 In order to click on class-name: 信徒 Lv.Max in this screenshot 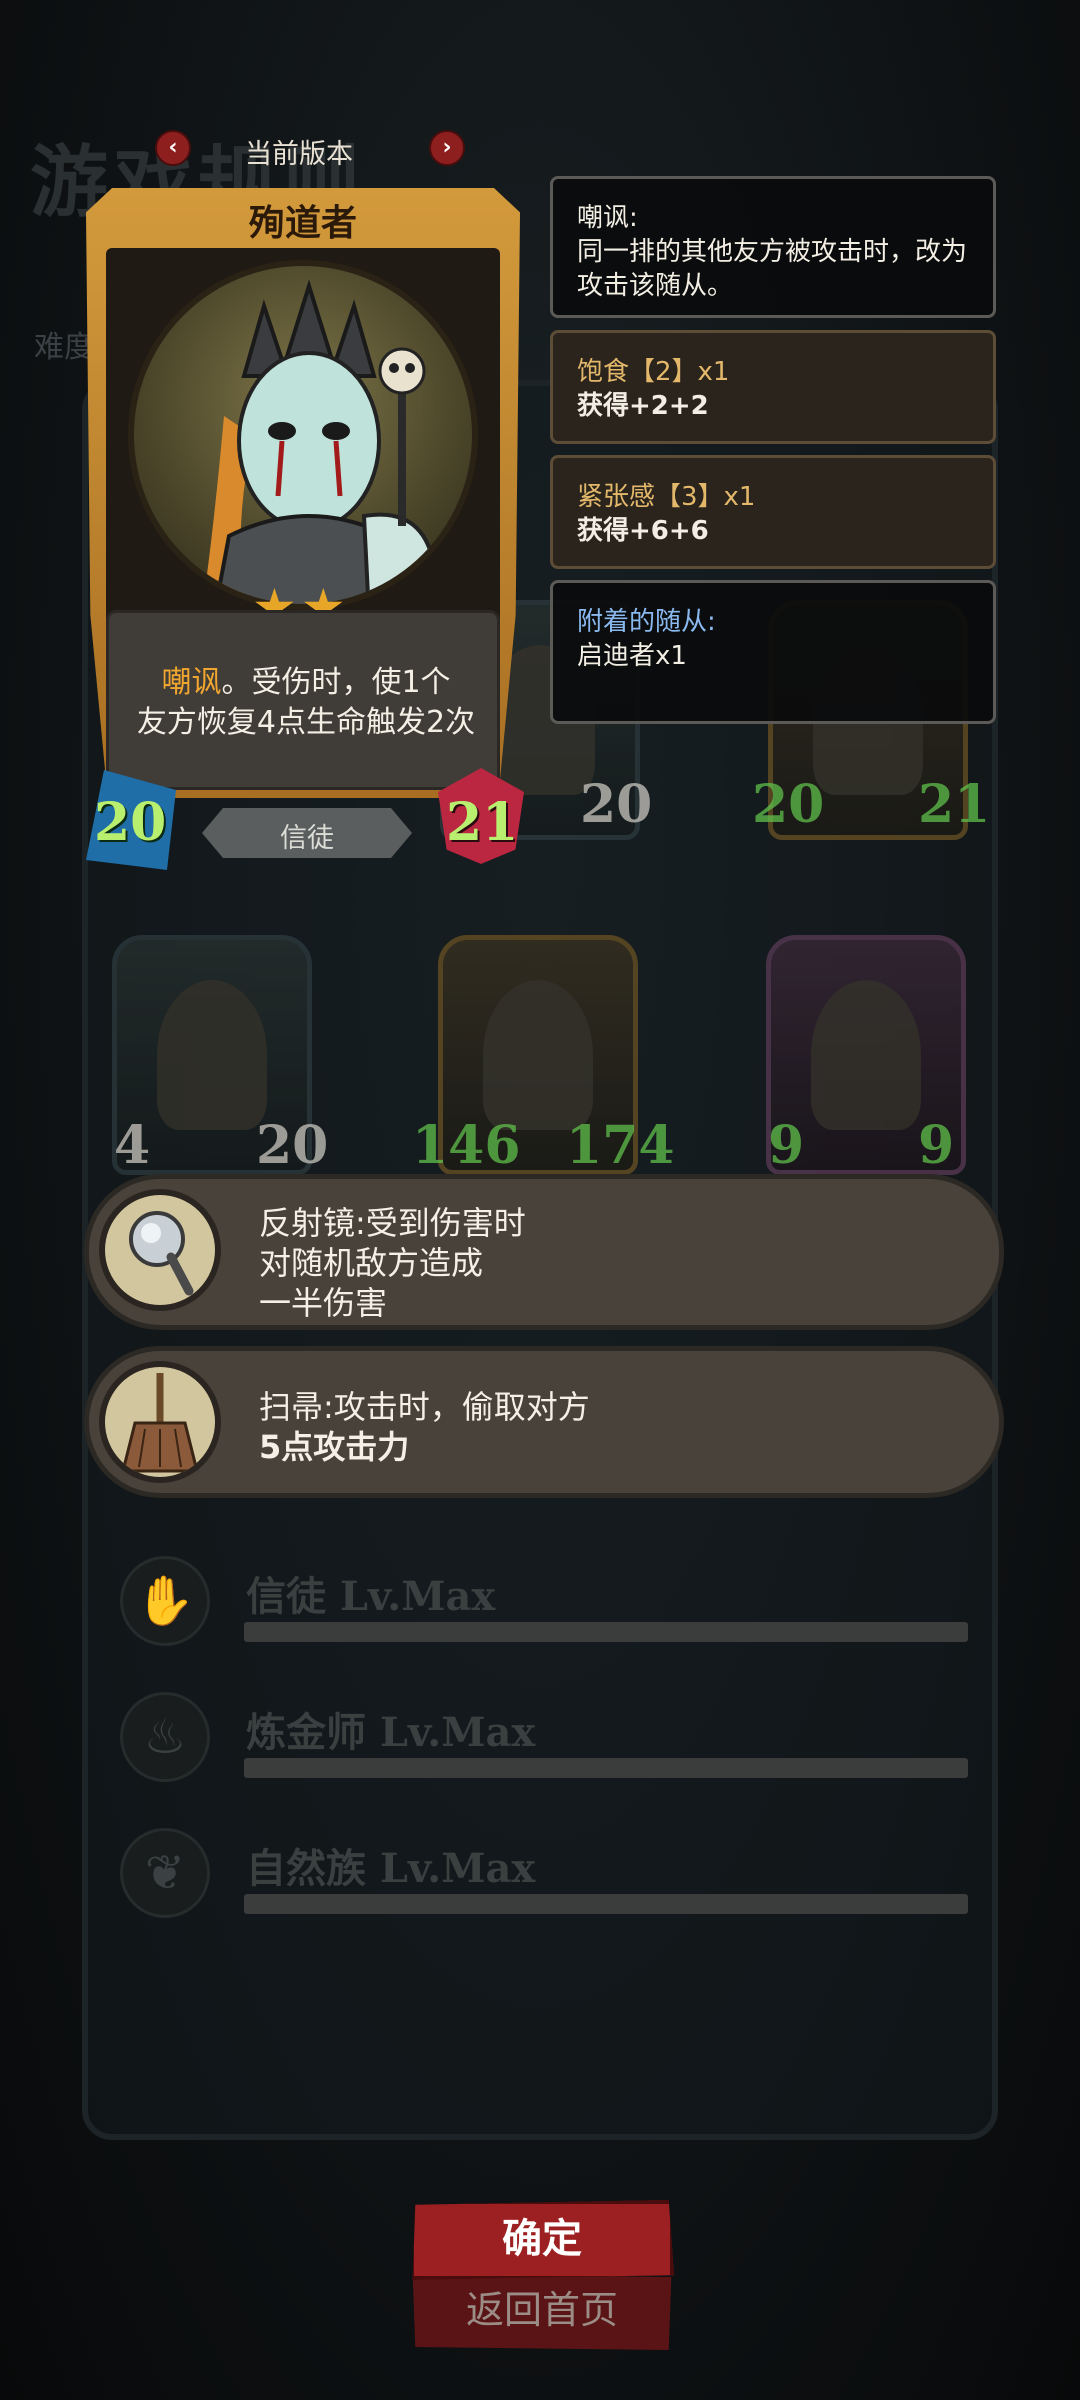, I will do `click(371, 1596)`.